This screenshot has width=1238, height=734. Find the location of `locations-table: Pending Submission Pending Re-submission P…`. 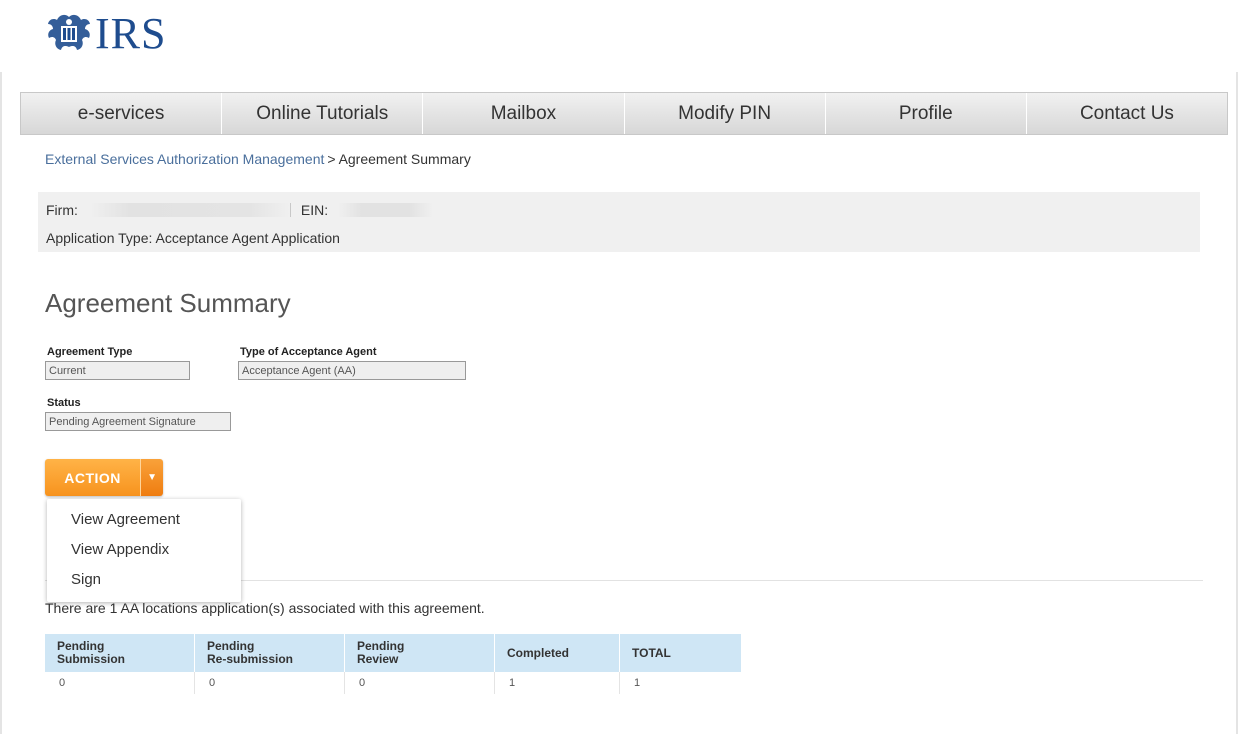

locations-table: Pending Submission Pending Re-submission P… is located at coordinates (393, 664).